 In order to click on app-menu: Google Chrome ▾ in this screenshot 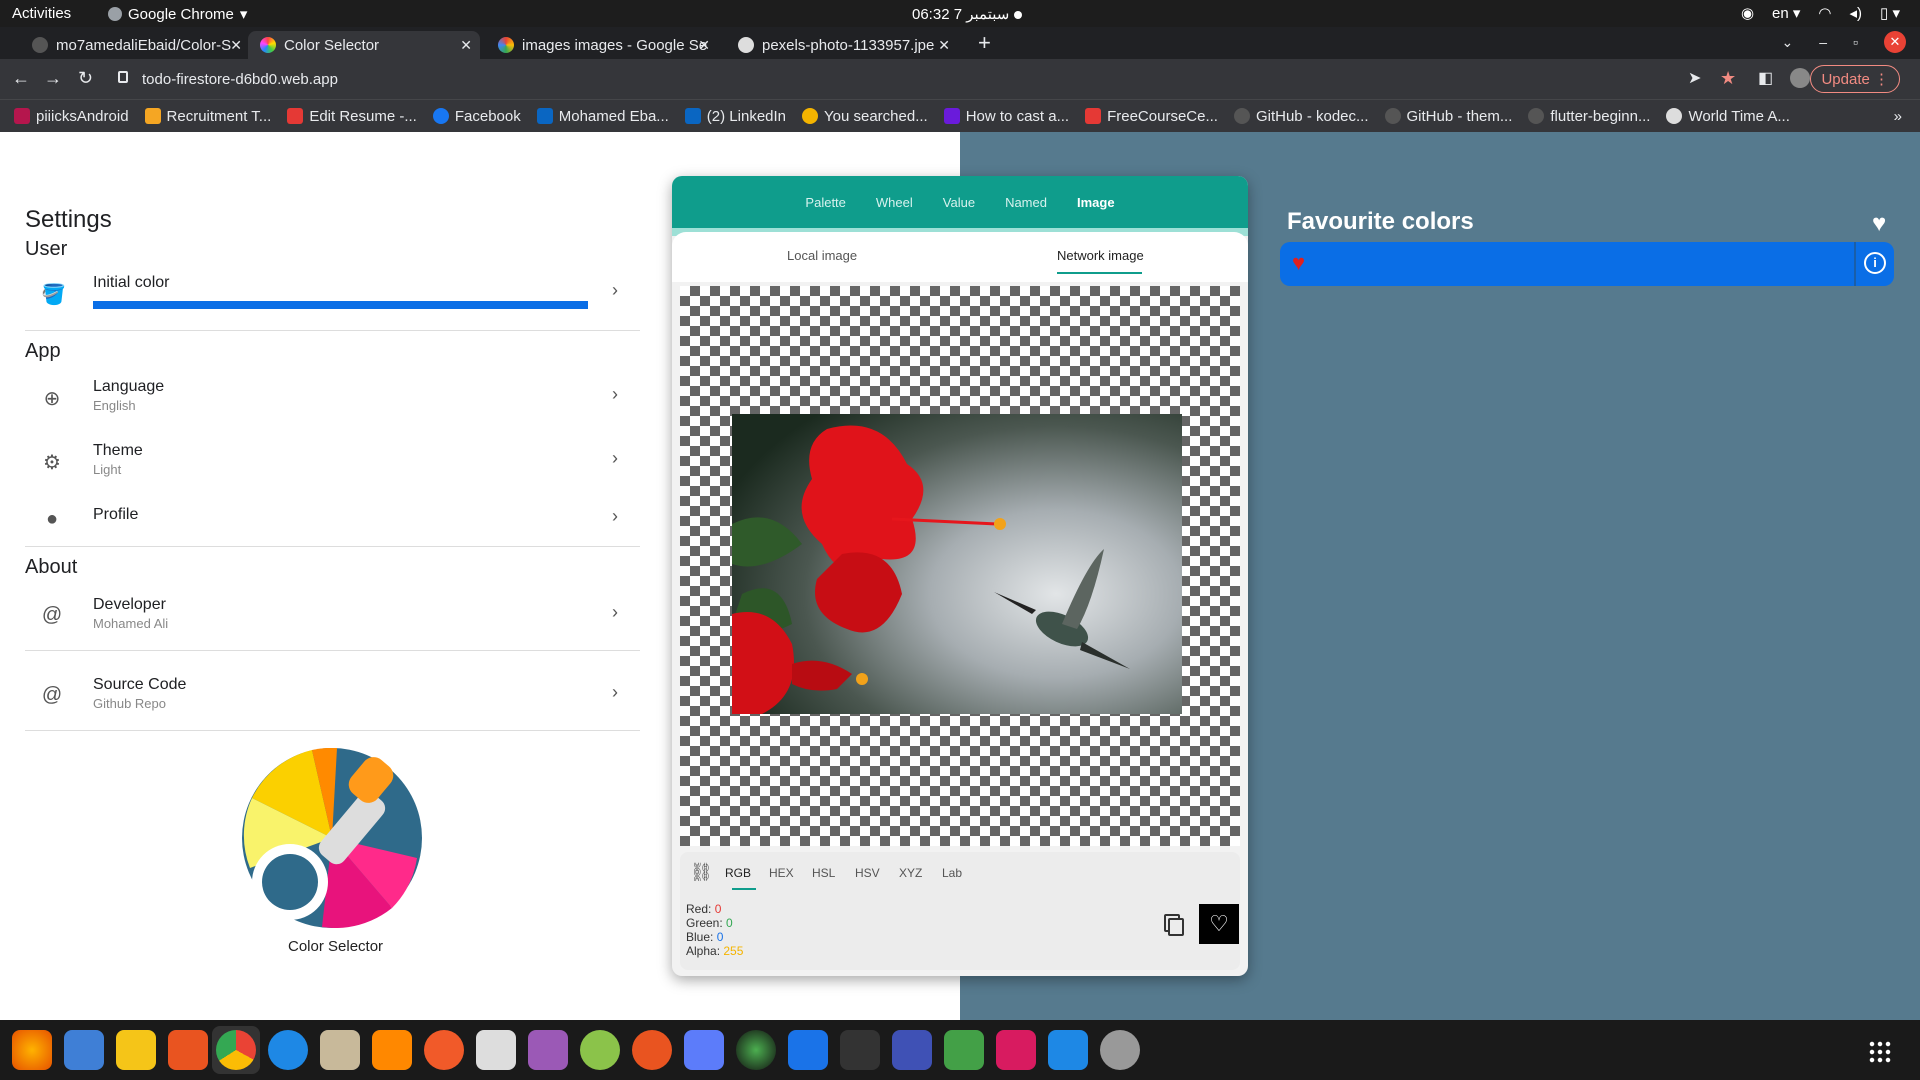, I will do `click(177, 14)`.